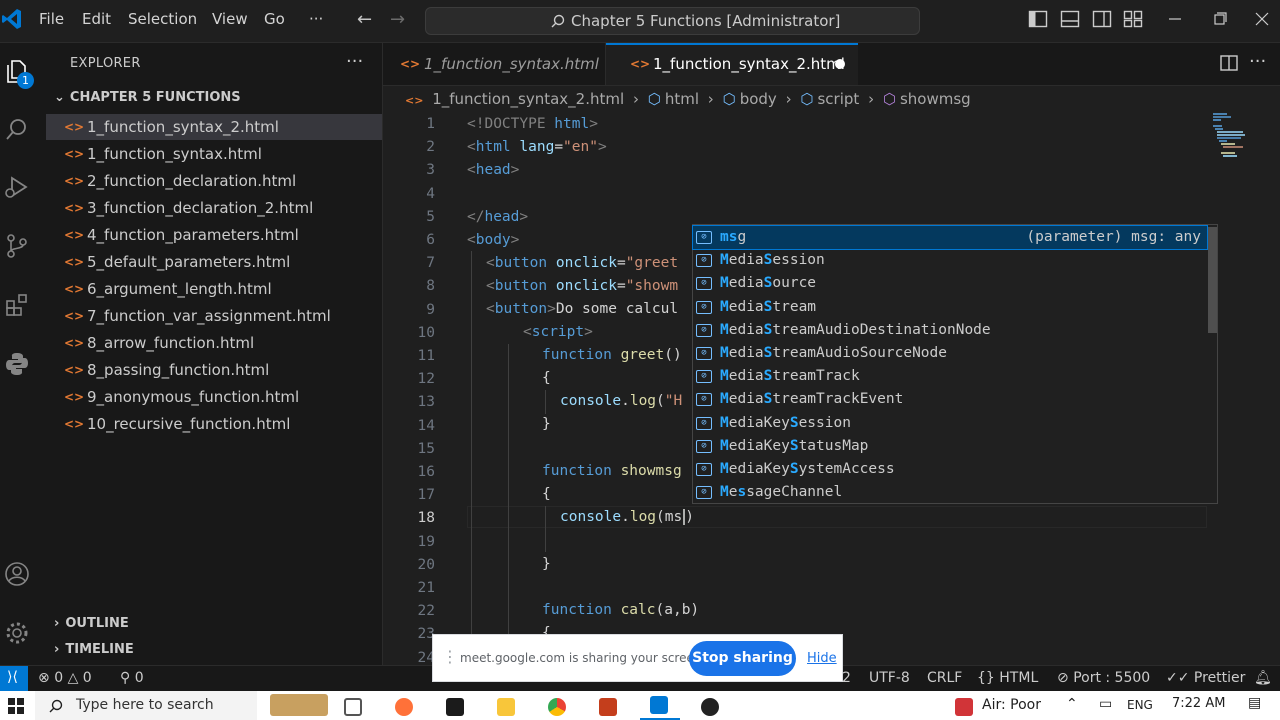 This screenshot has height=720, width=1280. What do you see at coordinates (950, 330) in the screenshot?
I see `suggestion-item: ⊘ MediaStreamAudioDestinationNode` at bounding box center [950, 330].